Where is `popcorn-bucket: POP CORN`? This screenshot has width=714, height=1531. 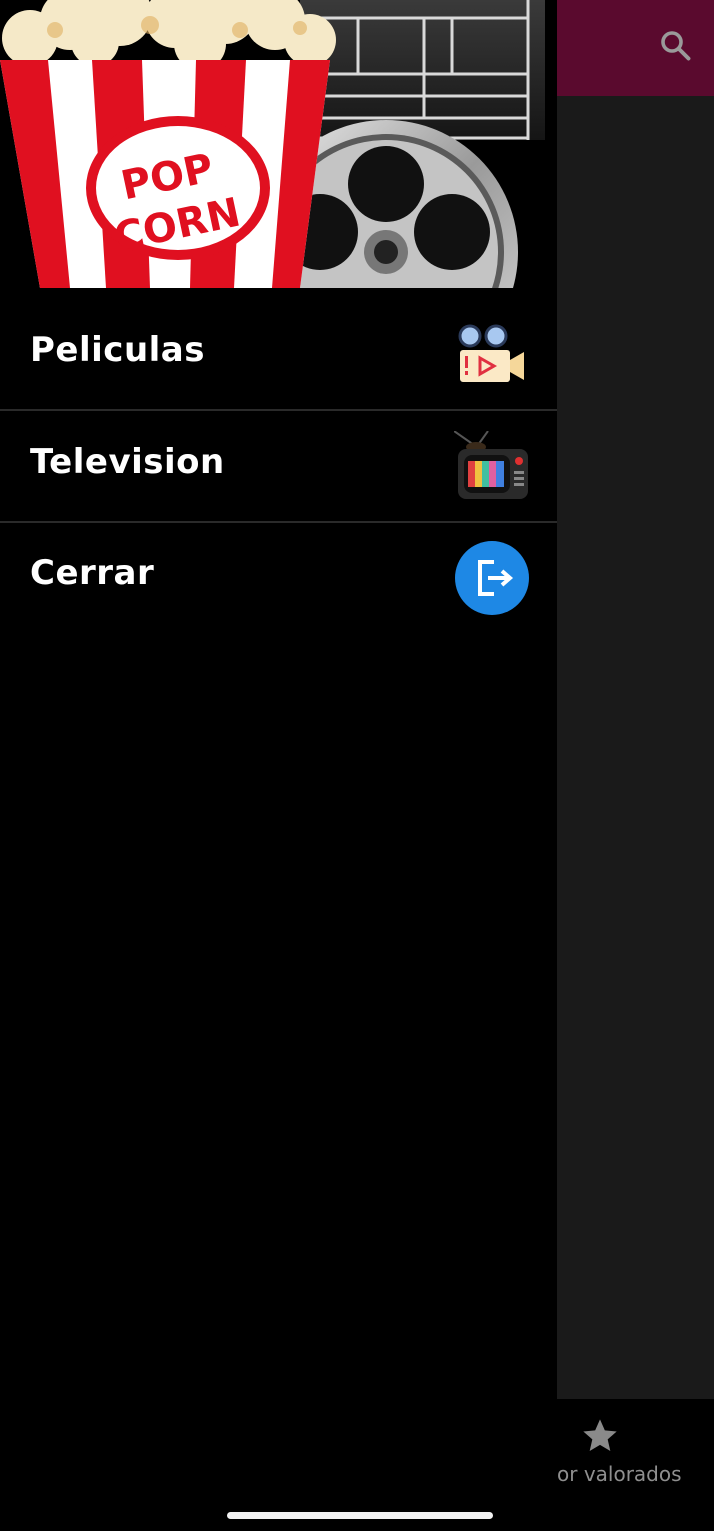 popcorn-bucket: POP CORN is located at coordinates (168, 144).